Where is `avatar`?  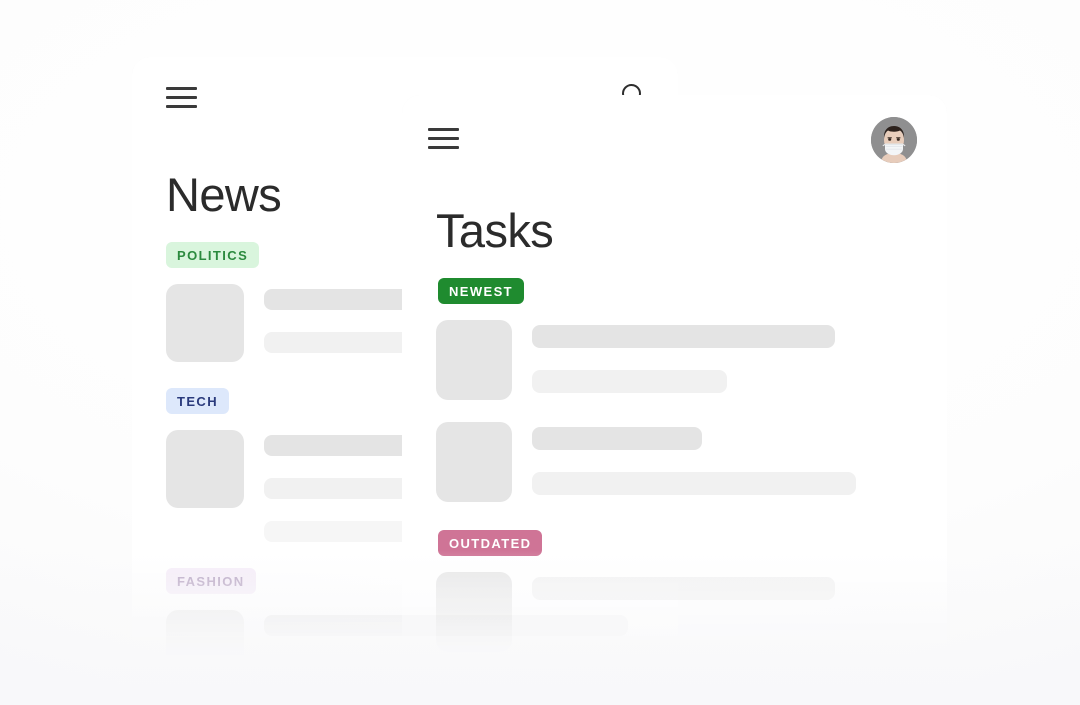
avatar is located at coordinates (894, 140).